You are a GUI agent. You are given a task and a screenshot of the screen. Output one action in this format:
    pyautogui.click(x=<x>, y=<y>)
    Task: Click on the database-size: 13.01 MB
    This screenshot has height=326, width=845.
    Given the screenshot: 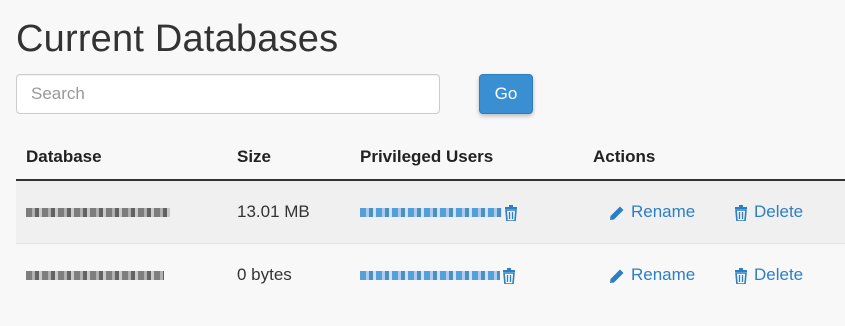 What is the action you would take?
    pyautogui.click(x=273, y=211)
    